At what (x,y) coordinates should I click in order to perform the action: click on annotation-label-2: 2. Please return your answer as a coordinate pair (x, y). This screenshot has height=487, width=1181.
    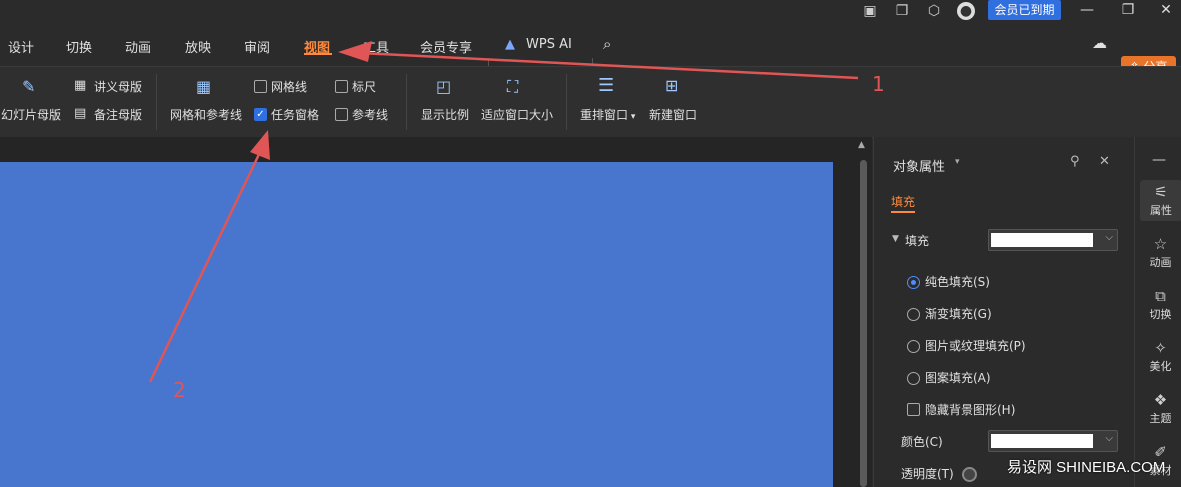
    Looking at the image, I should click on (179, 390).